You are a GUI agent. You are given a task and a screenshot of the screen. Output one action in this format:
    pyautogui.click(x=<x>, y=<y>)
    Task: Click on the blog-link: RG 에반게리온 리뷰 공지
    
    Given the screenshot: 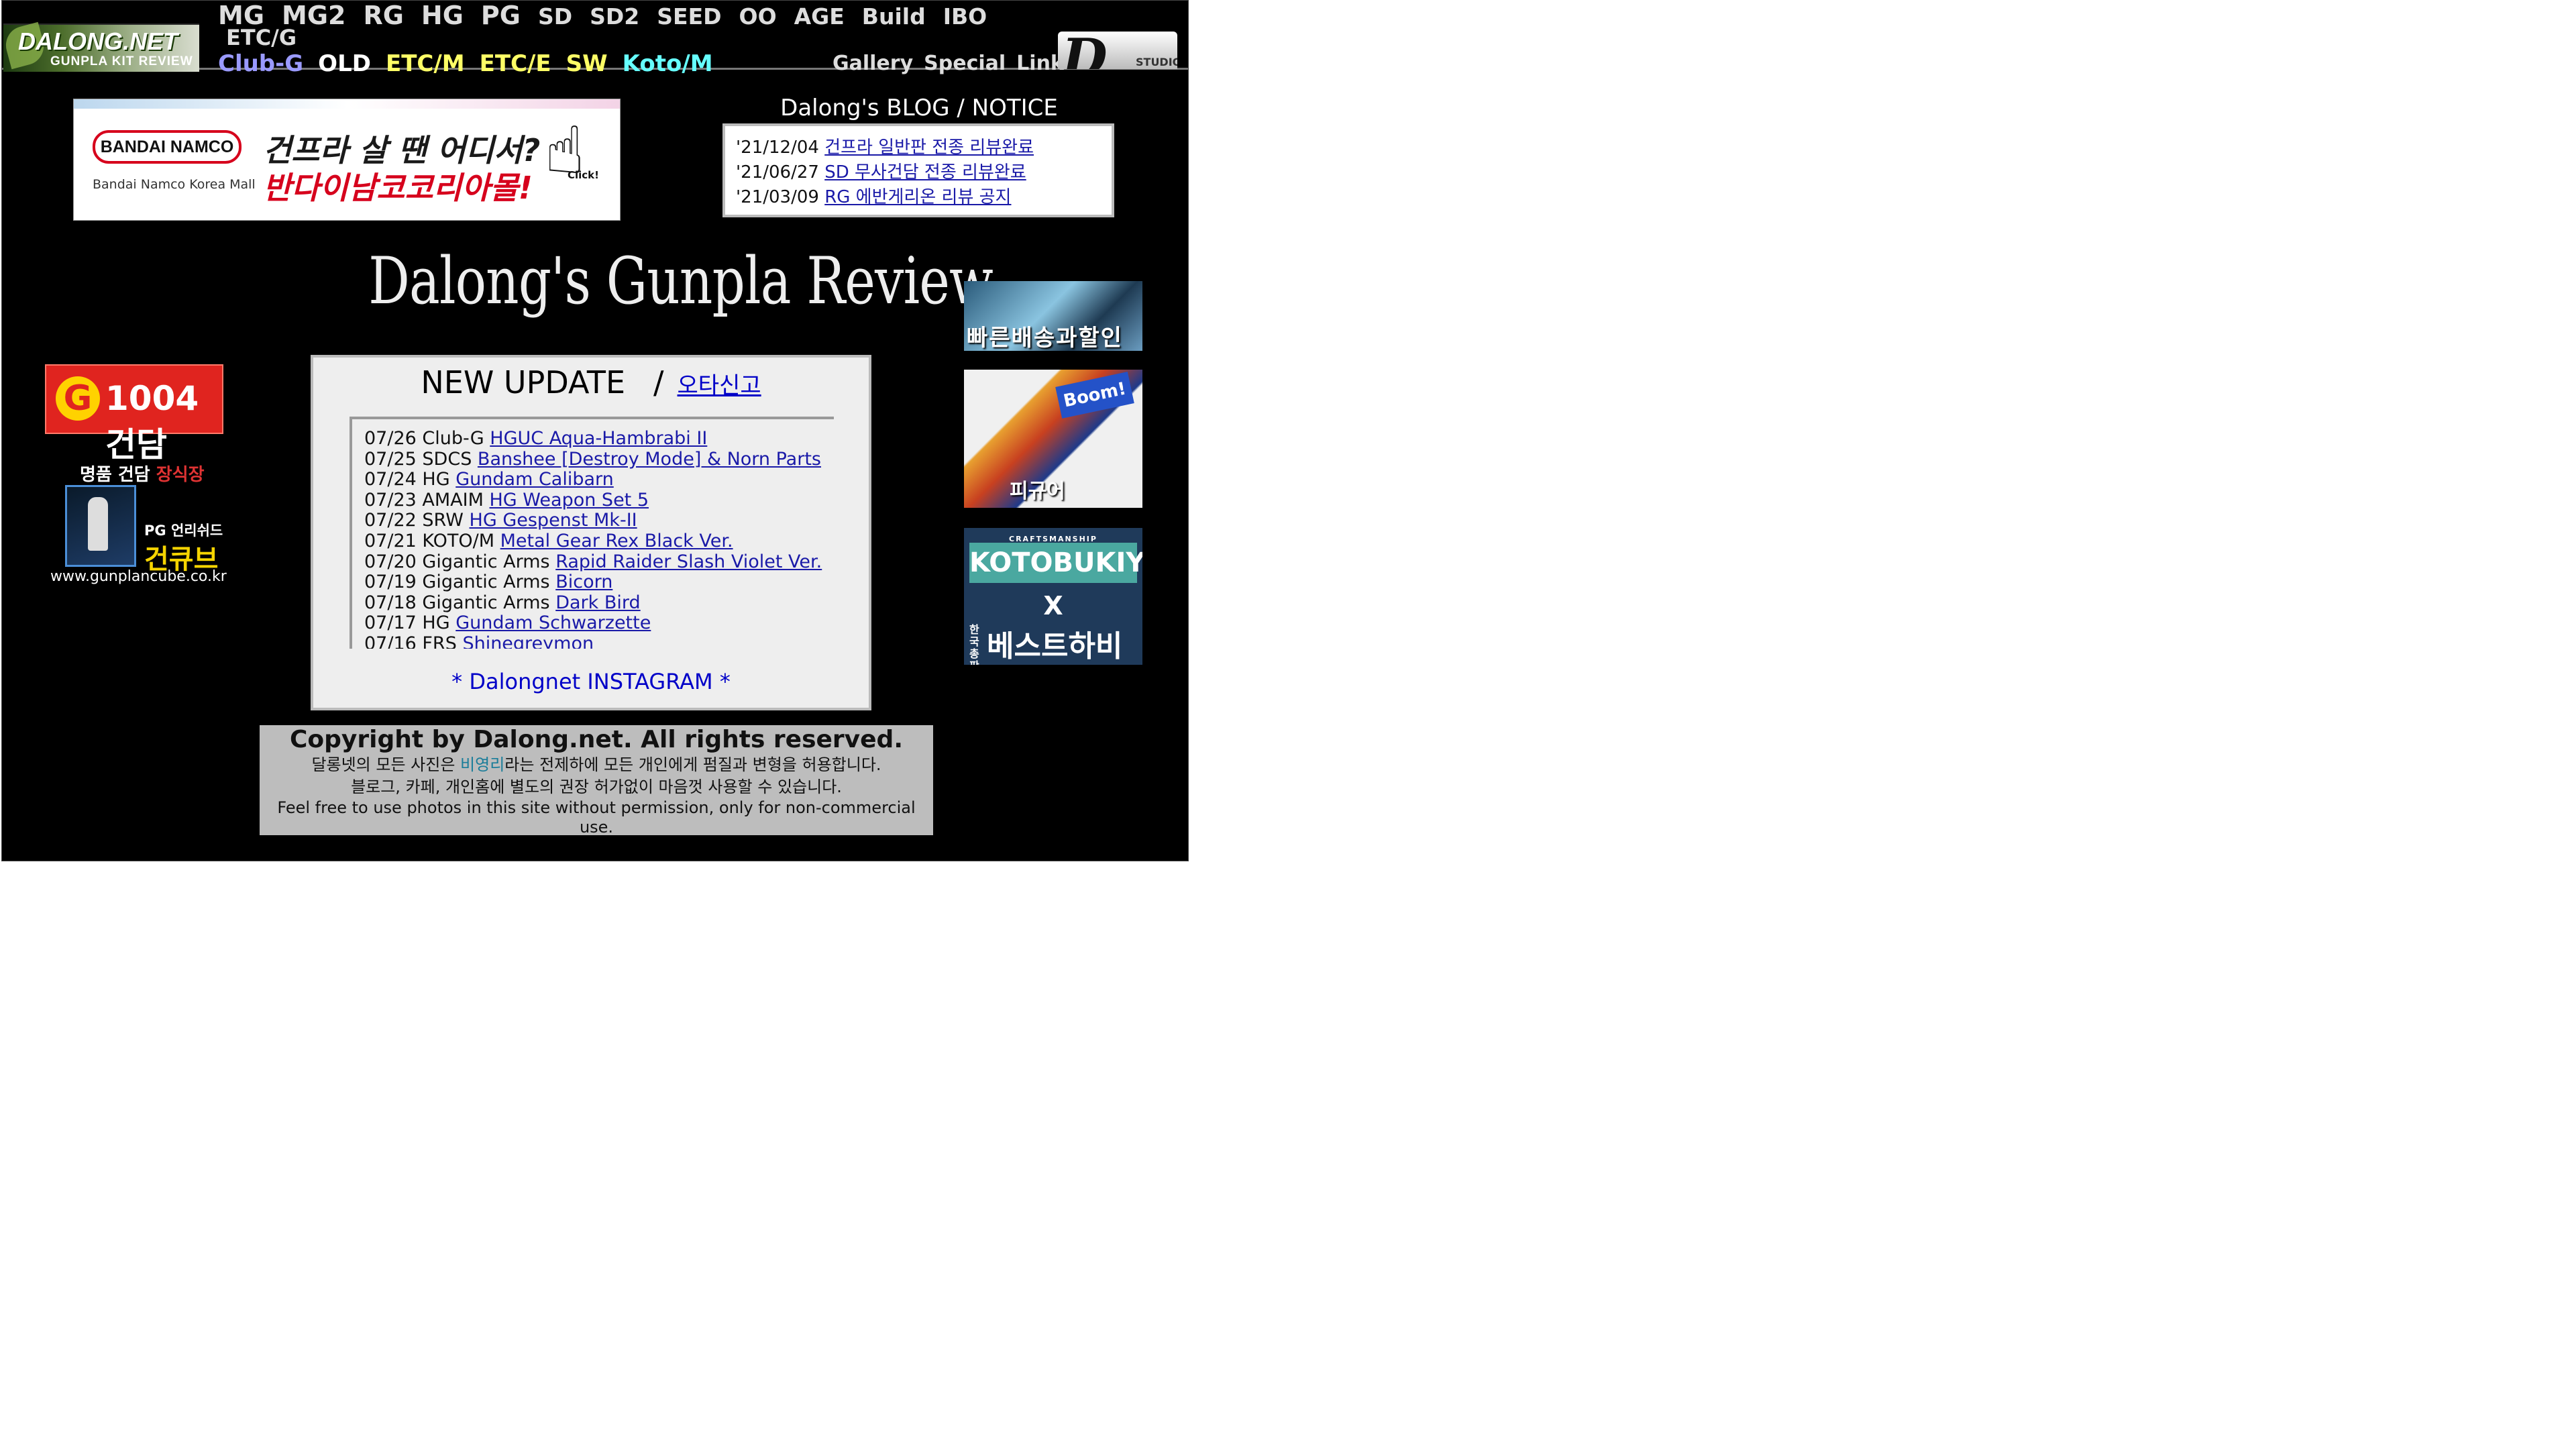 What is the action you would take?
    pyautogui.click(x=917, y=197)
    